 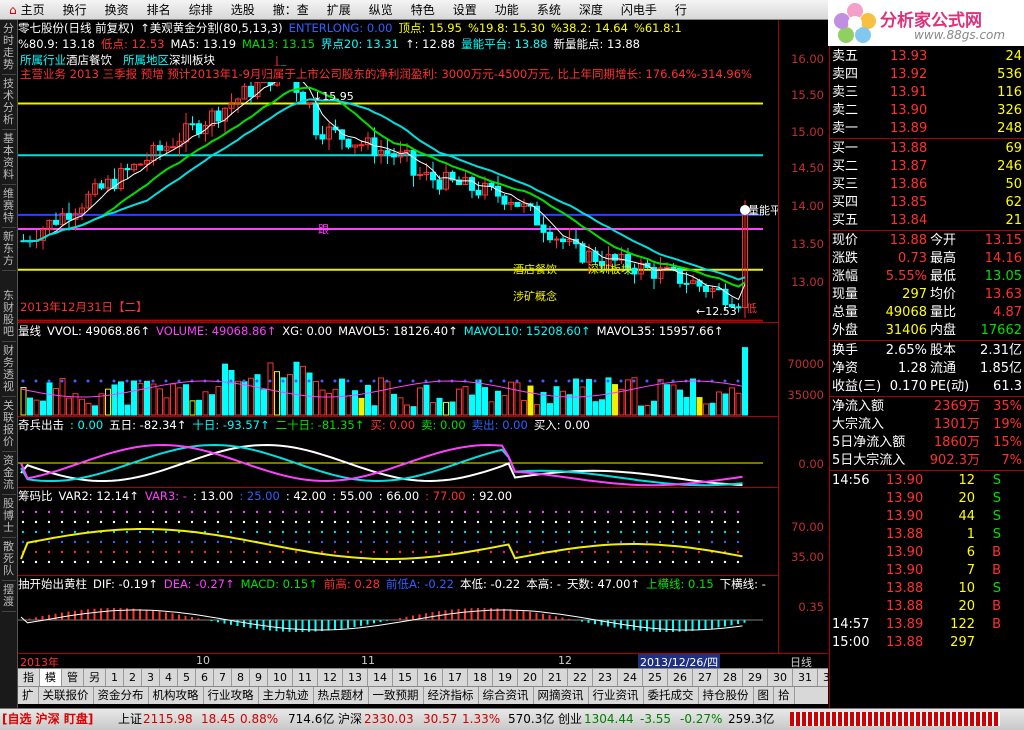 What do you see at coordinates (530, 677) in the screenshot?
I see `indicator-tab: 20` at bounding box center [530, 677].